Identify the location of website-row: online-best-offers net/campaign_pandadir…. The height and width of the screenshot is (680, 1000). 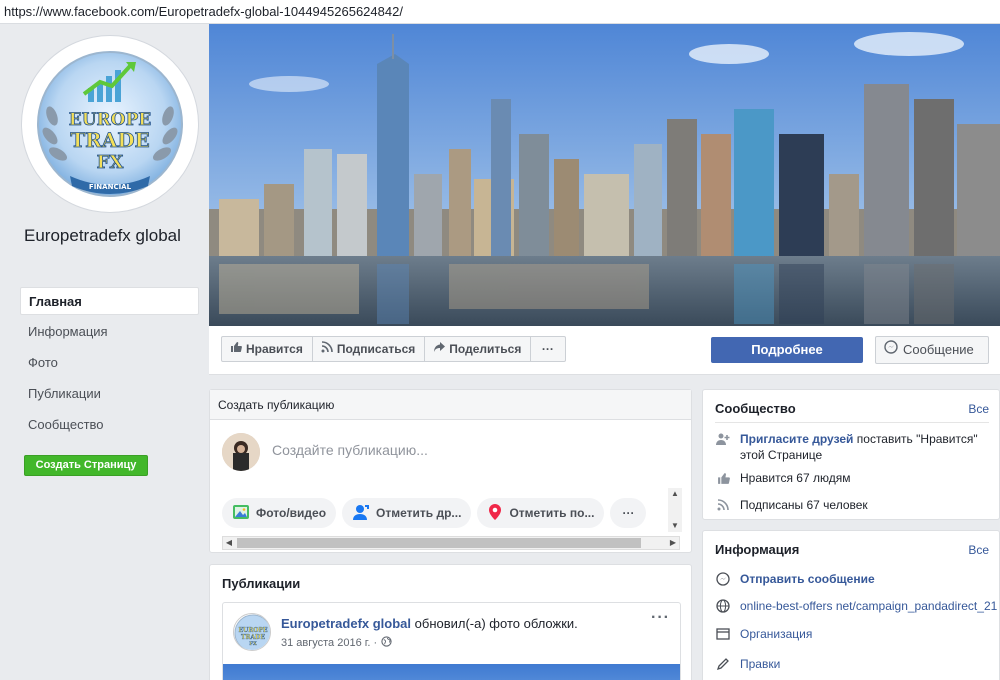
(856, 606).